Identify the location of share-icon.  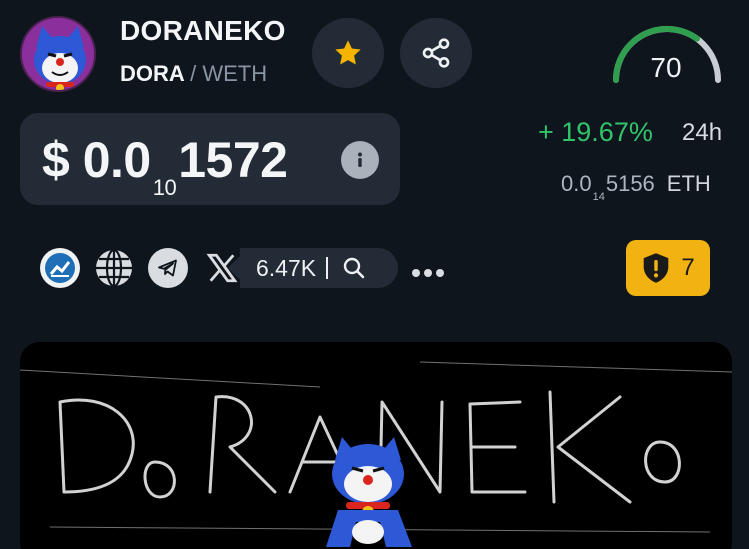
(436, 53).